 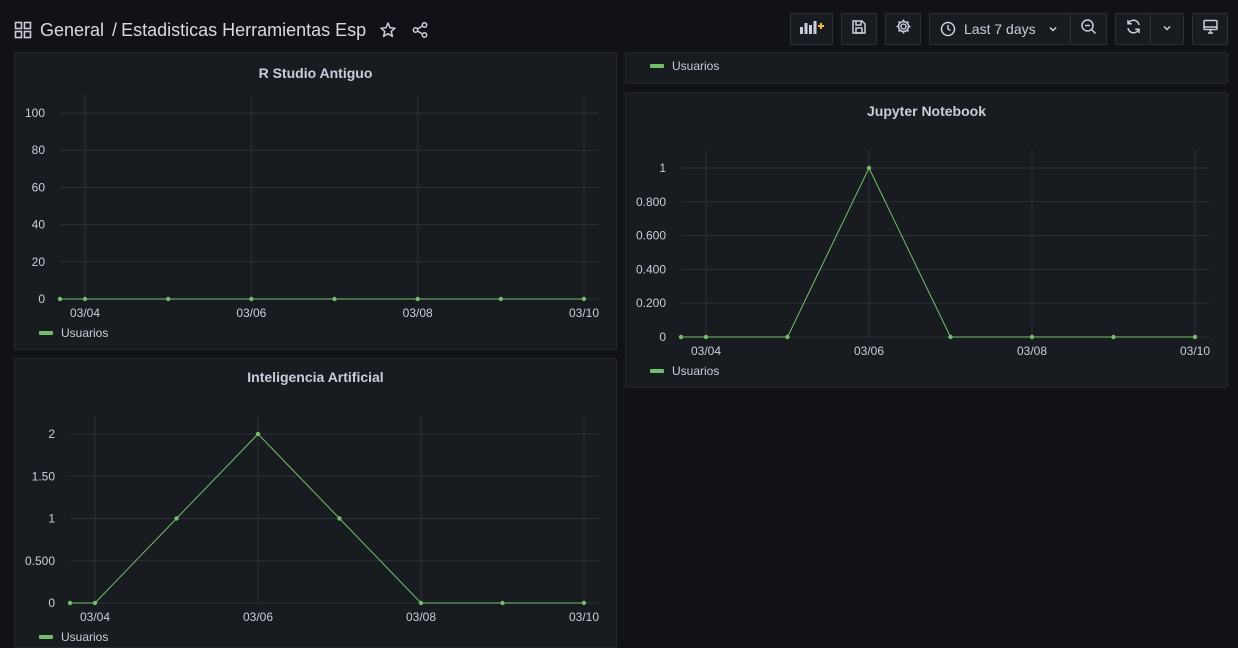 What do you see at coordinates (420, 30) in the screenshot?
I see `share-icon` at bounding box center [420, 30].